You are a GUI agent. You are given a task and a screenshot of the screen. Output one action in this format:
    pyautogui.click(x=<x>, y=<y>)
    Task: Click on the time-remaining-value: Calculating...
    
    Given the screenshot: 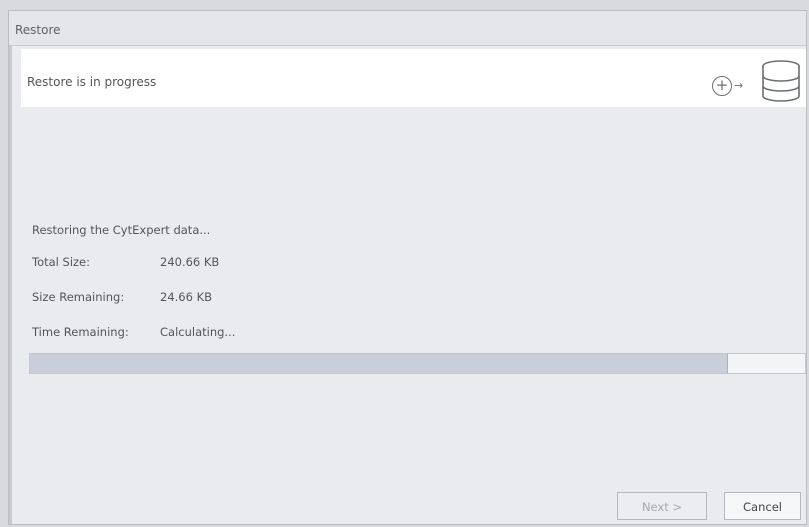 What is the action you would take?
    pyautogui.click(x=198, y=332)
    